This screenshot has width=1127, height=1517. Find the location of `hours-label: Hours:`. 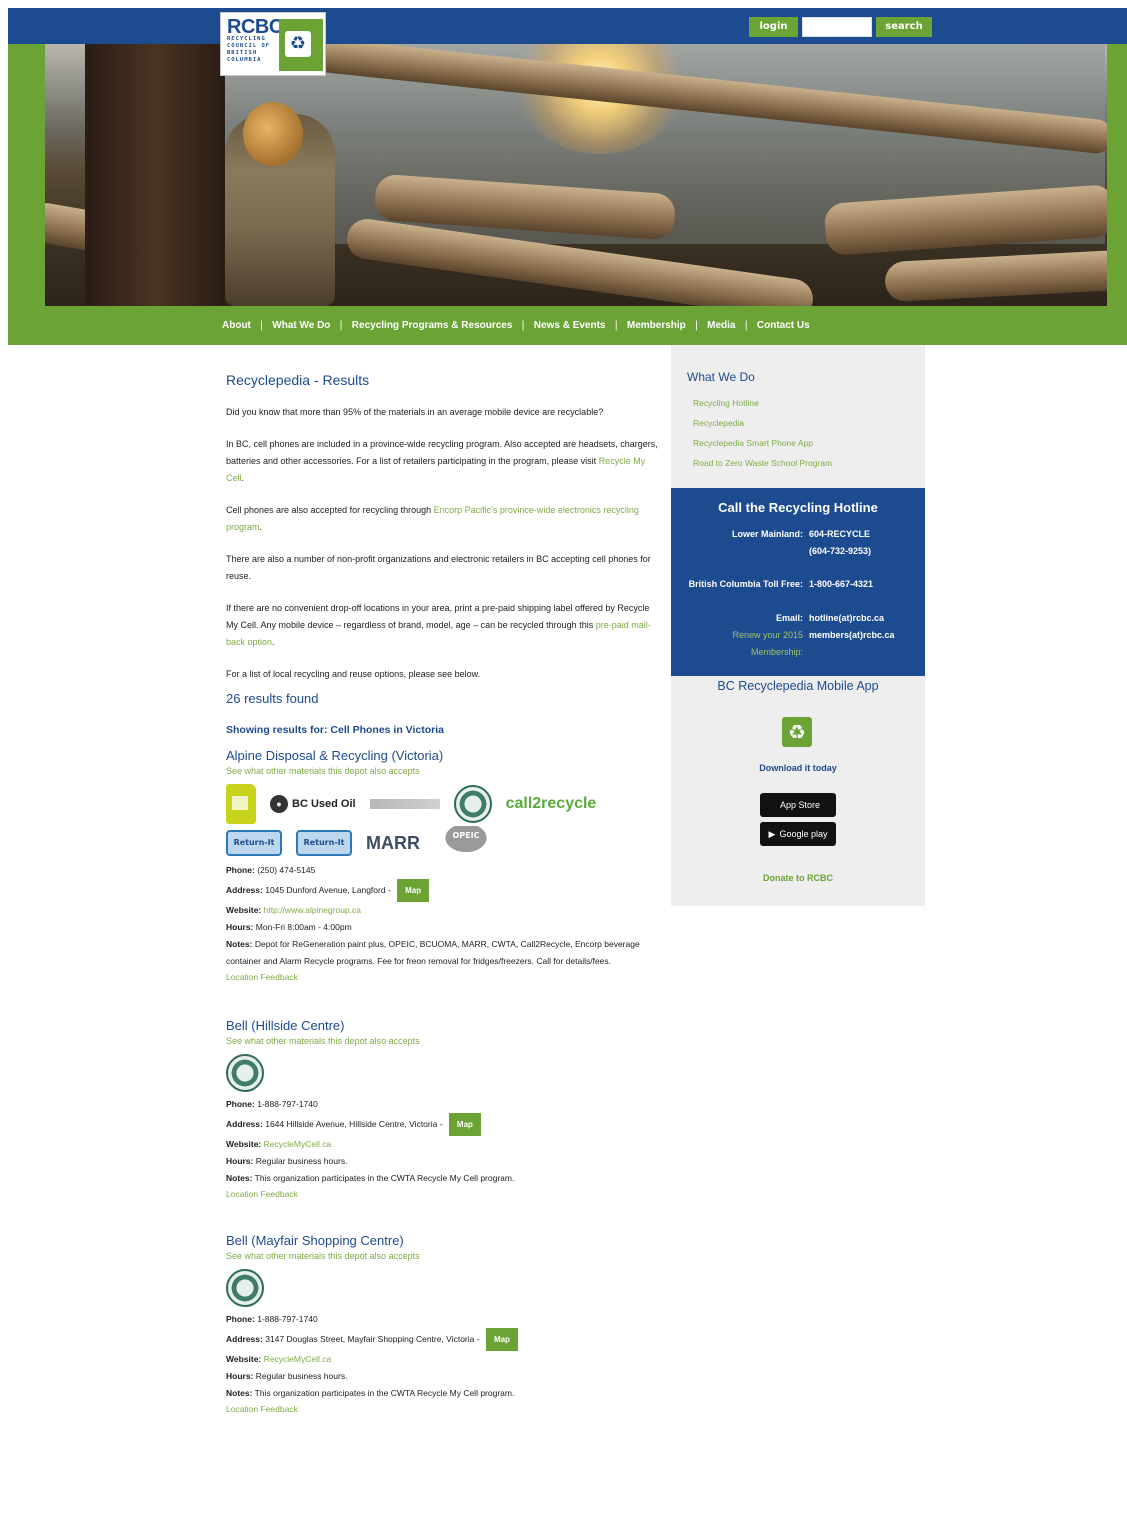

hours-label: Hours: is located at coordinates (240, 1161).